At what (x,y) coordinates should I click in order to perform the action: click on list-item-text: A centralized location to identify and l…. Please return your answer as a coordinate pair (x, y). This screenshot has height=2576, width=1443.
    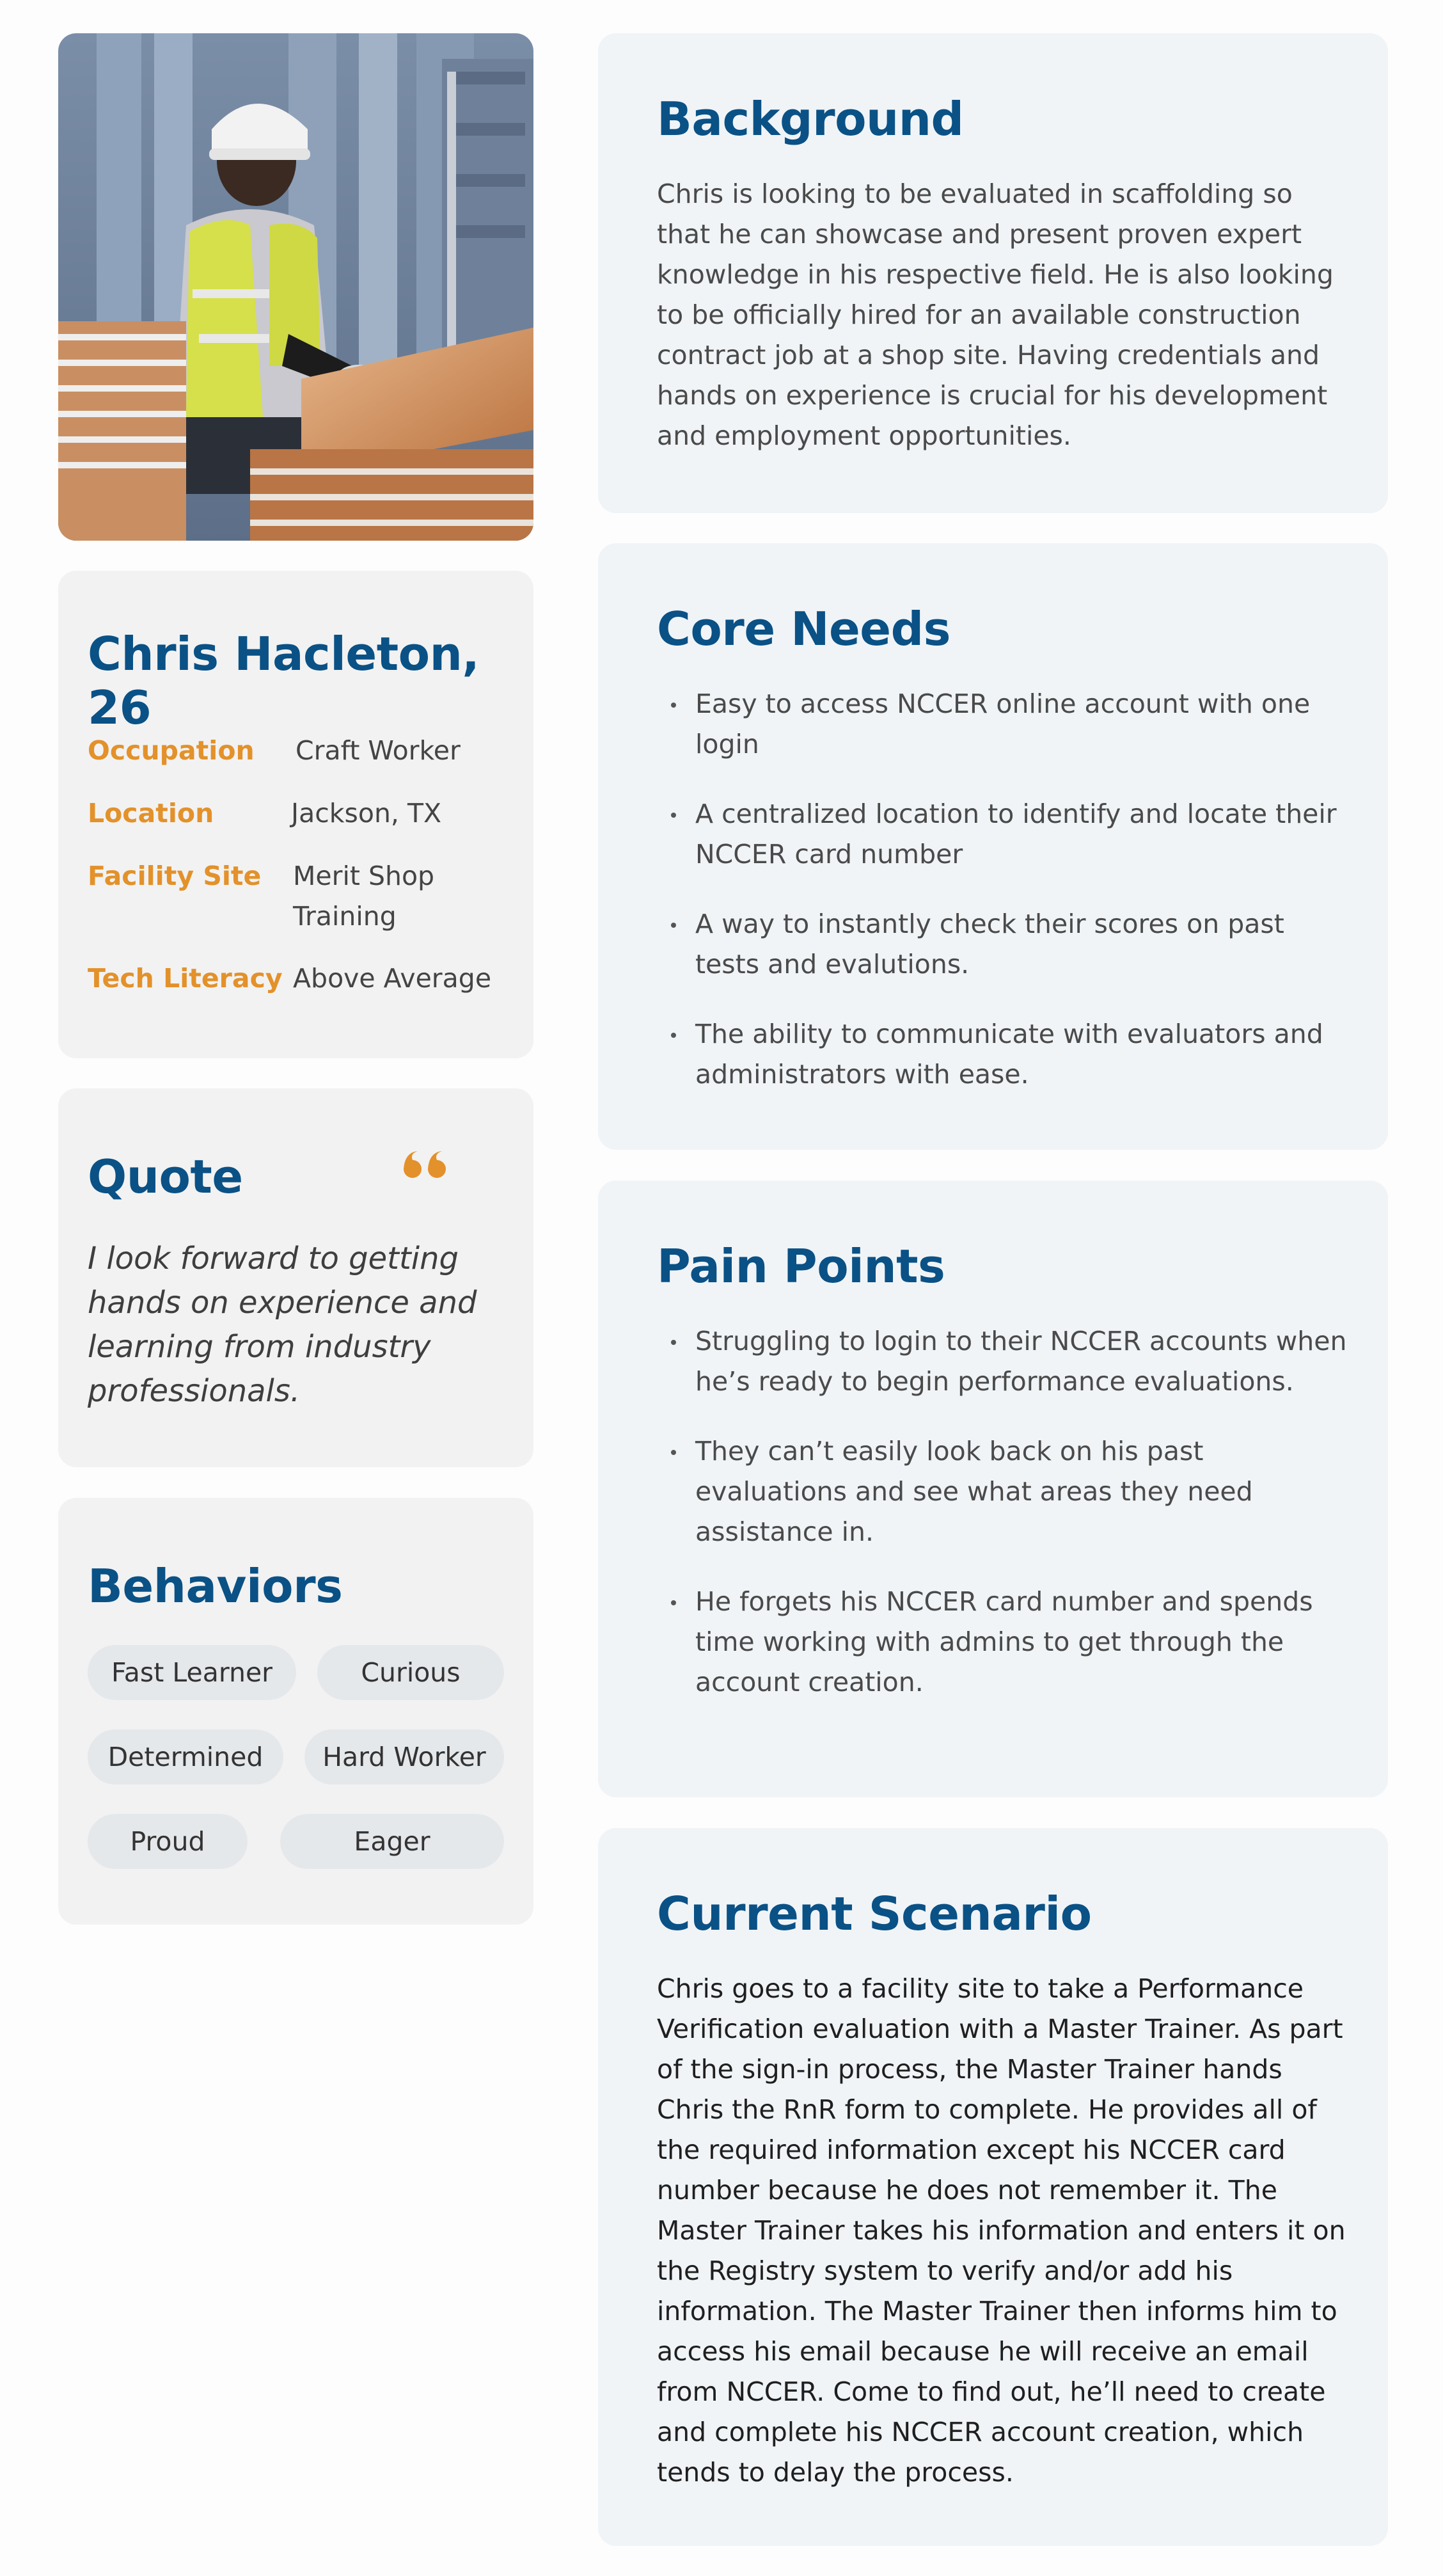
    Looking at the image, I should click on (1016, 835).